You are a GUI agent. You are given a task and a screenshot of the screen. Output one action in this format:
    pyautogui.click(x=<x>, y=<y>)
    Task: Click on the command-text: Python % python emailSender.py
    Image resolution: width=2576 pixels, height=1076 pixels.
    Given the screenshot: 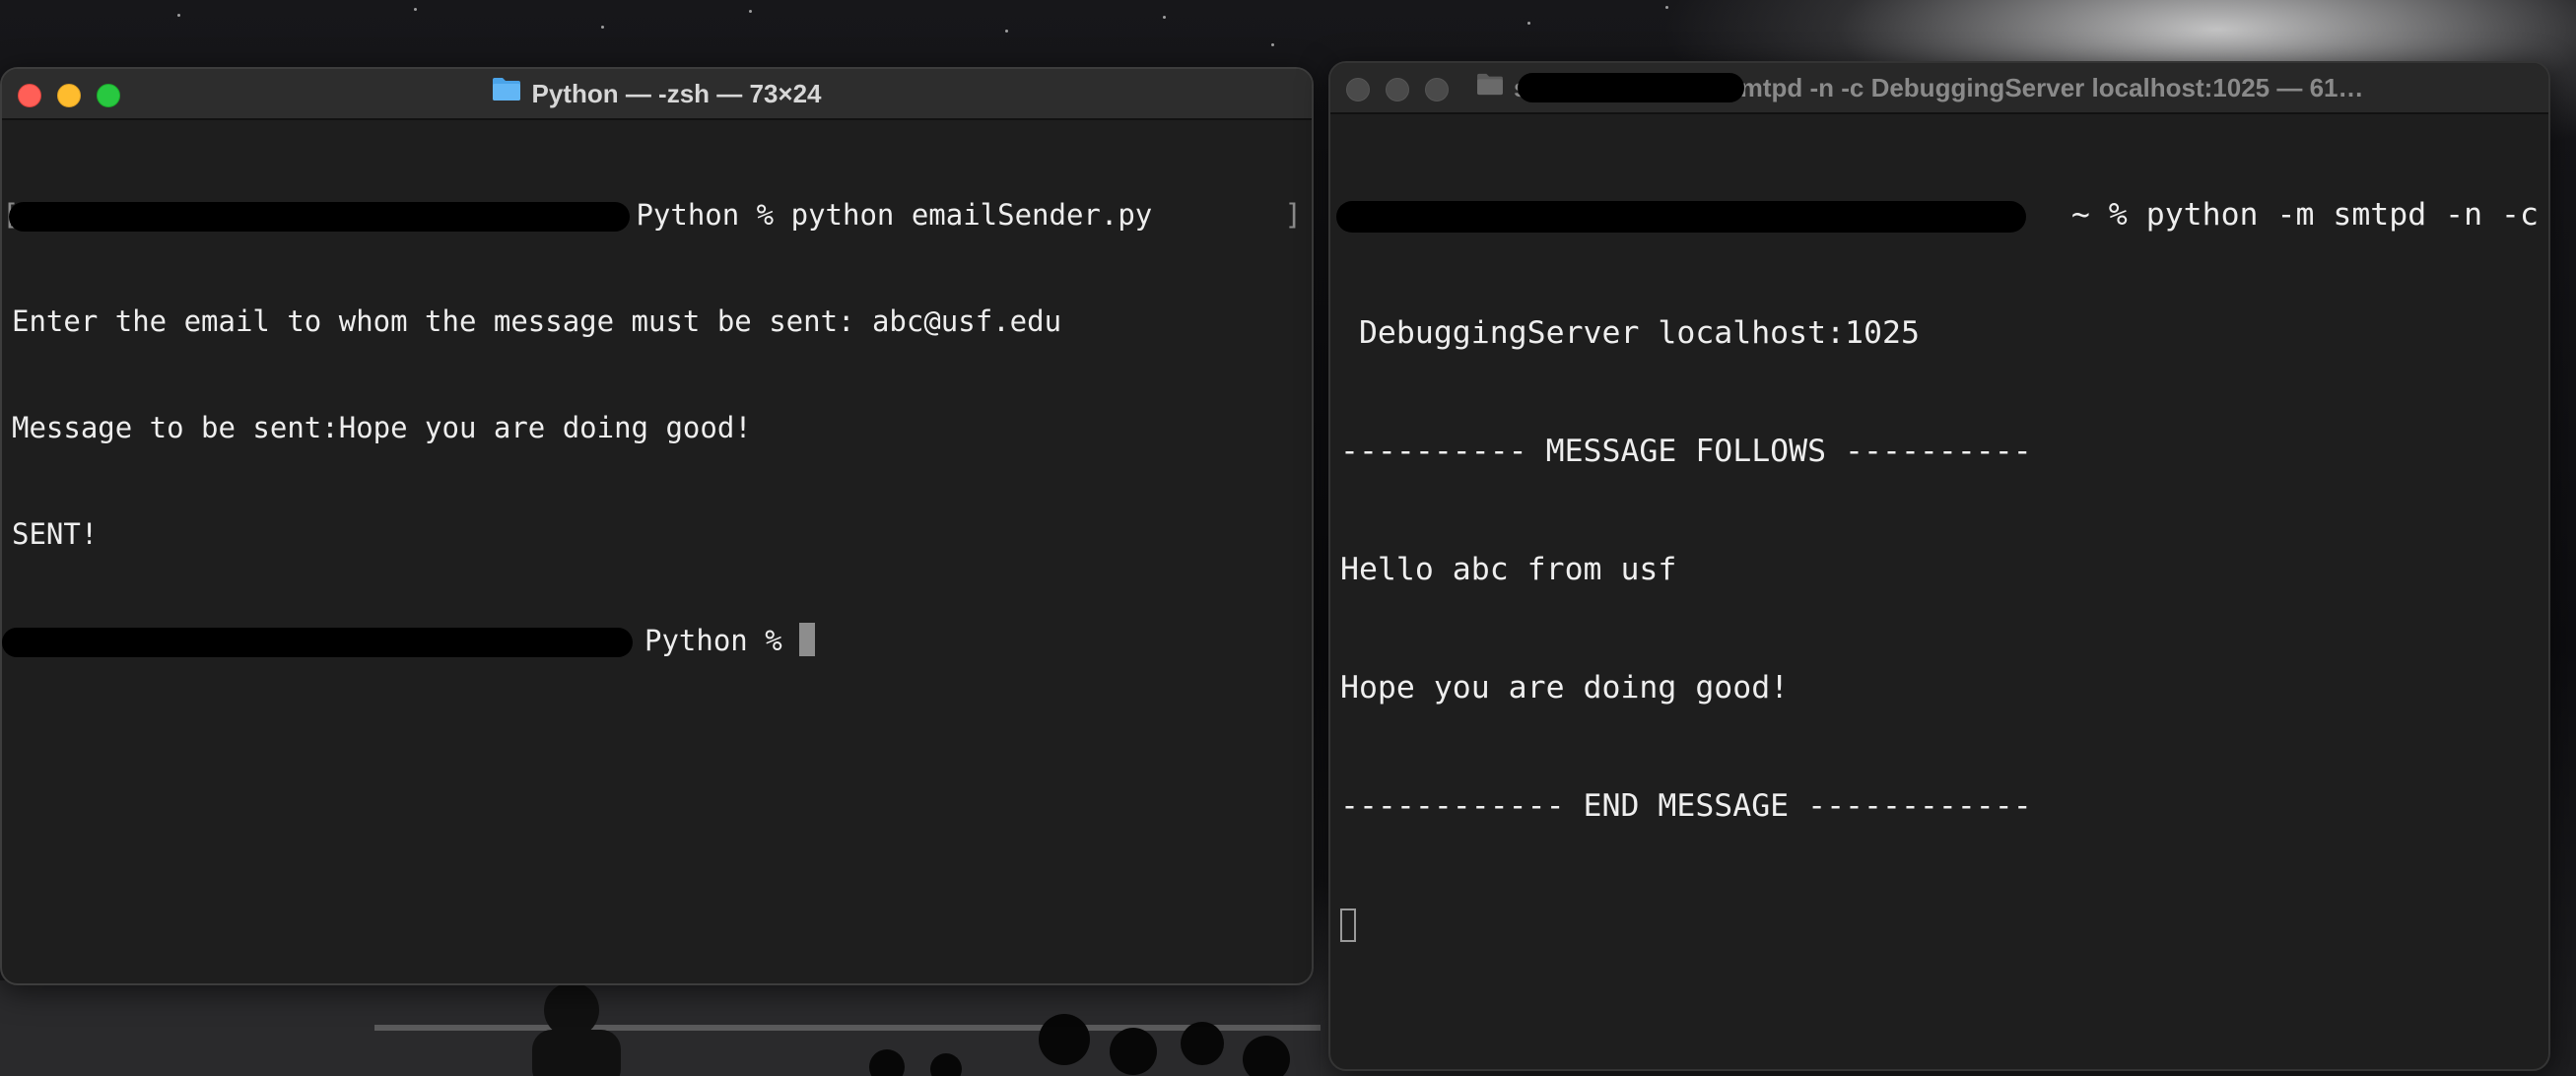 What is the action you would take?
    pyautogui.click(x=894, y=215)
    